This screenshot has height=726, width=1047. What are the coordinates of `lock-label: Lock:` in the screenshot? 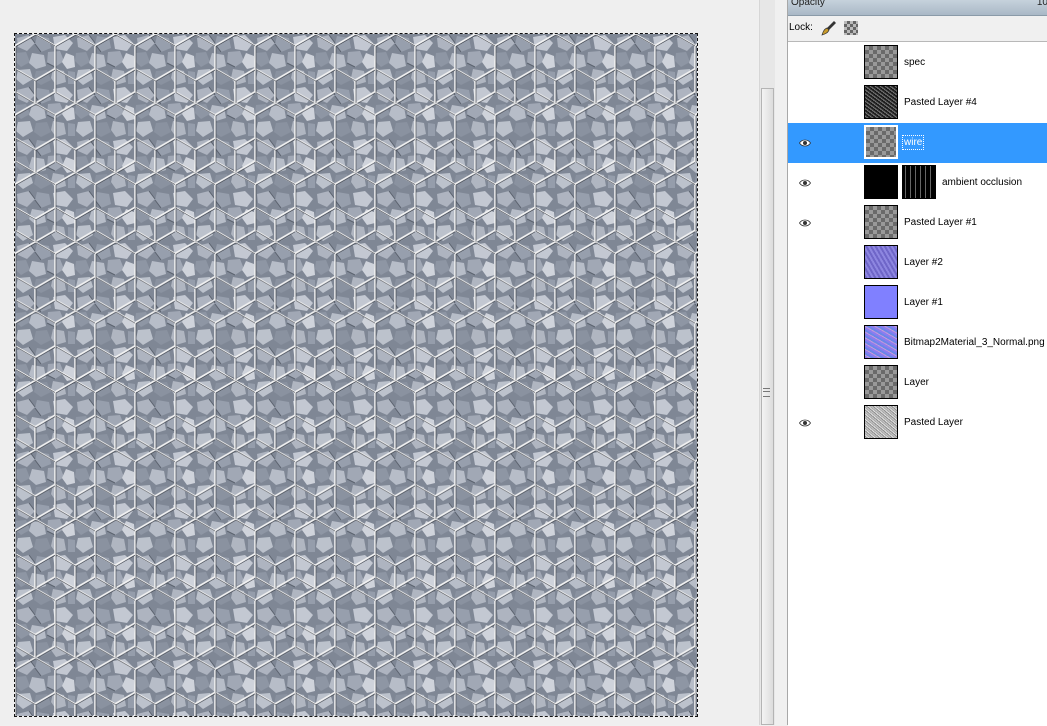 It's located at (801, 27).